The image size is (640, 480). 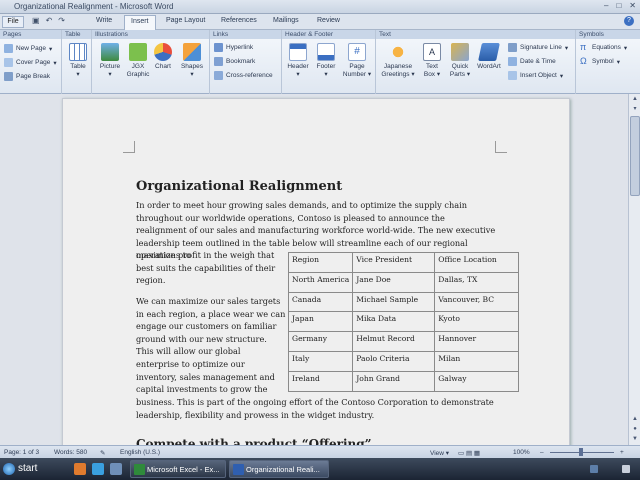 What do you see at coordinates (25, 469) in the screenshot?
I see `start-button: start` at bounding box center [25, 469].